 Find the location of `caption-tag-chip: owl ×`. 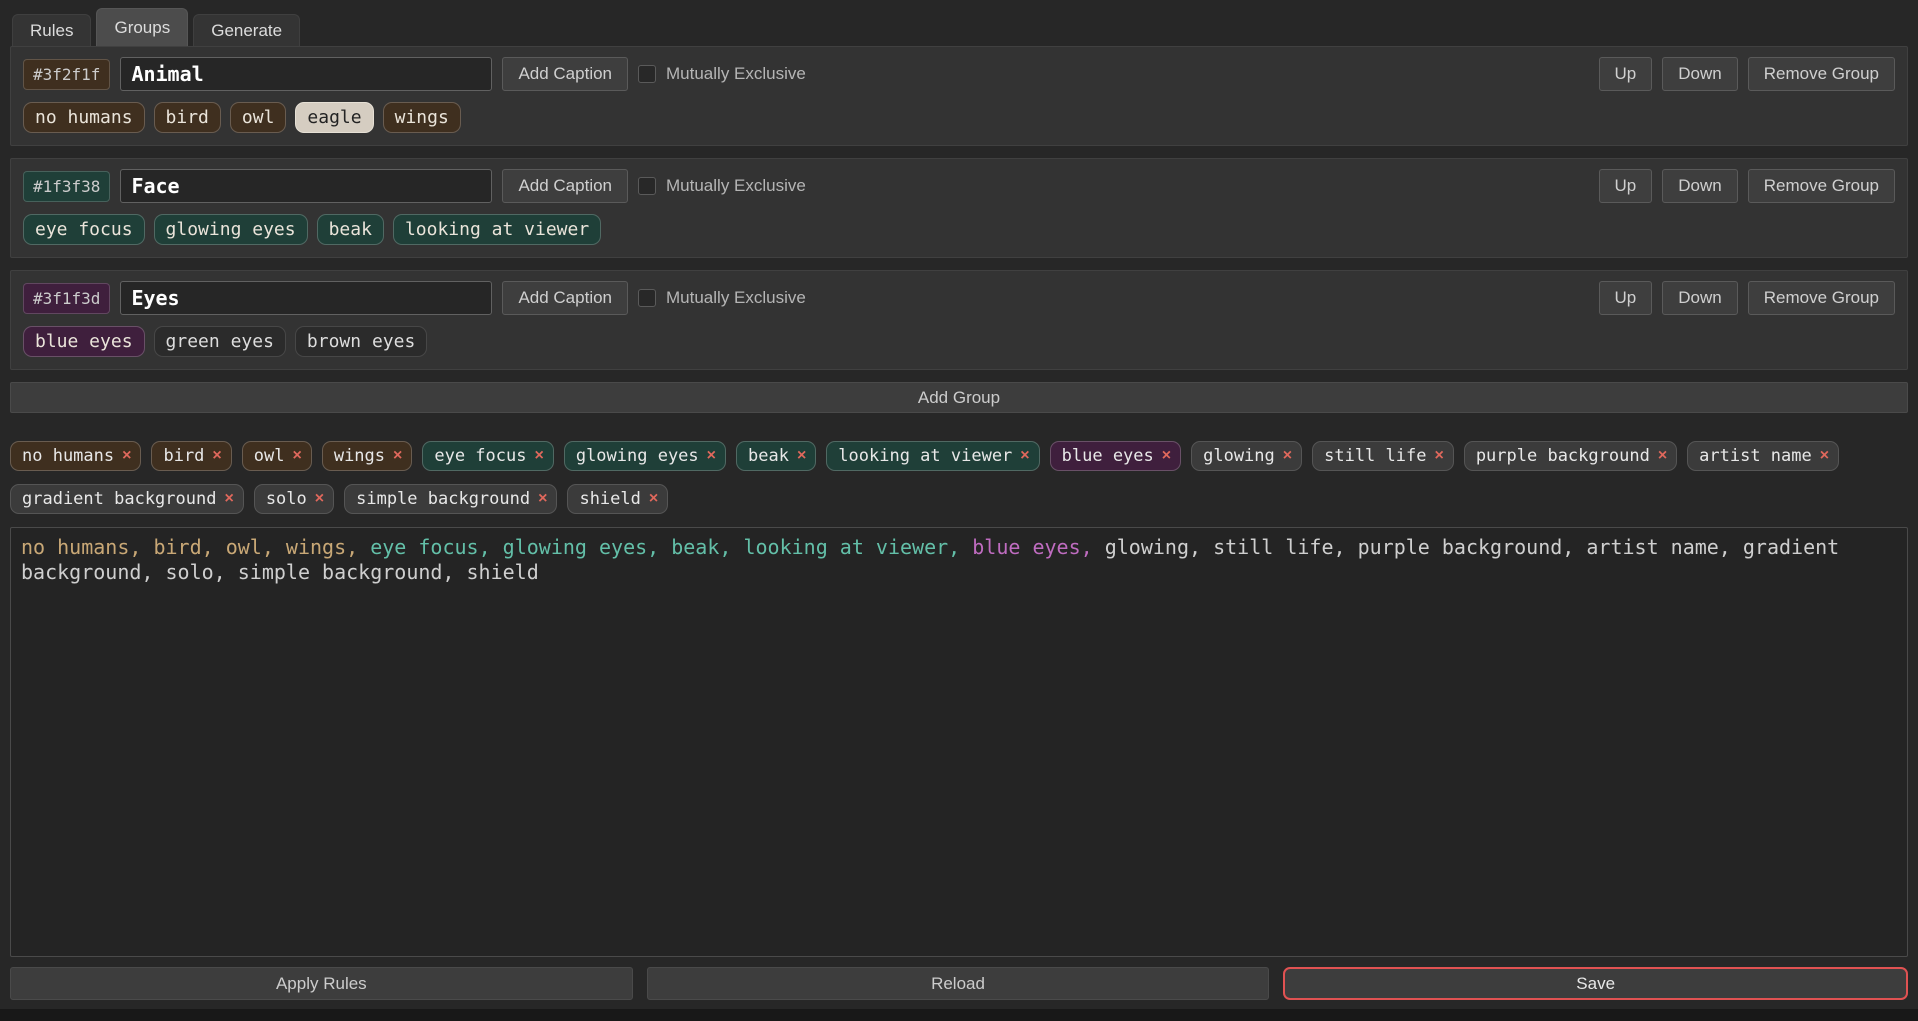

caption-tag-chip: owl × is located at coordinates (276, 456).